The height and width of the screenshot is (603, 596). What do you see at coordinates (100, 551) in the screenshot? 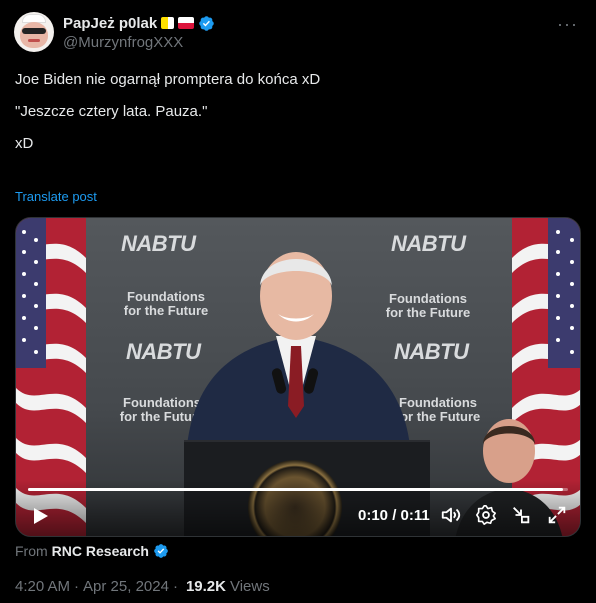
I see `source-name-link: RNC Research` at bounding box center [100, 551].